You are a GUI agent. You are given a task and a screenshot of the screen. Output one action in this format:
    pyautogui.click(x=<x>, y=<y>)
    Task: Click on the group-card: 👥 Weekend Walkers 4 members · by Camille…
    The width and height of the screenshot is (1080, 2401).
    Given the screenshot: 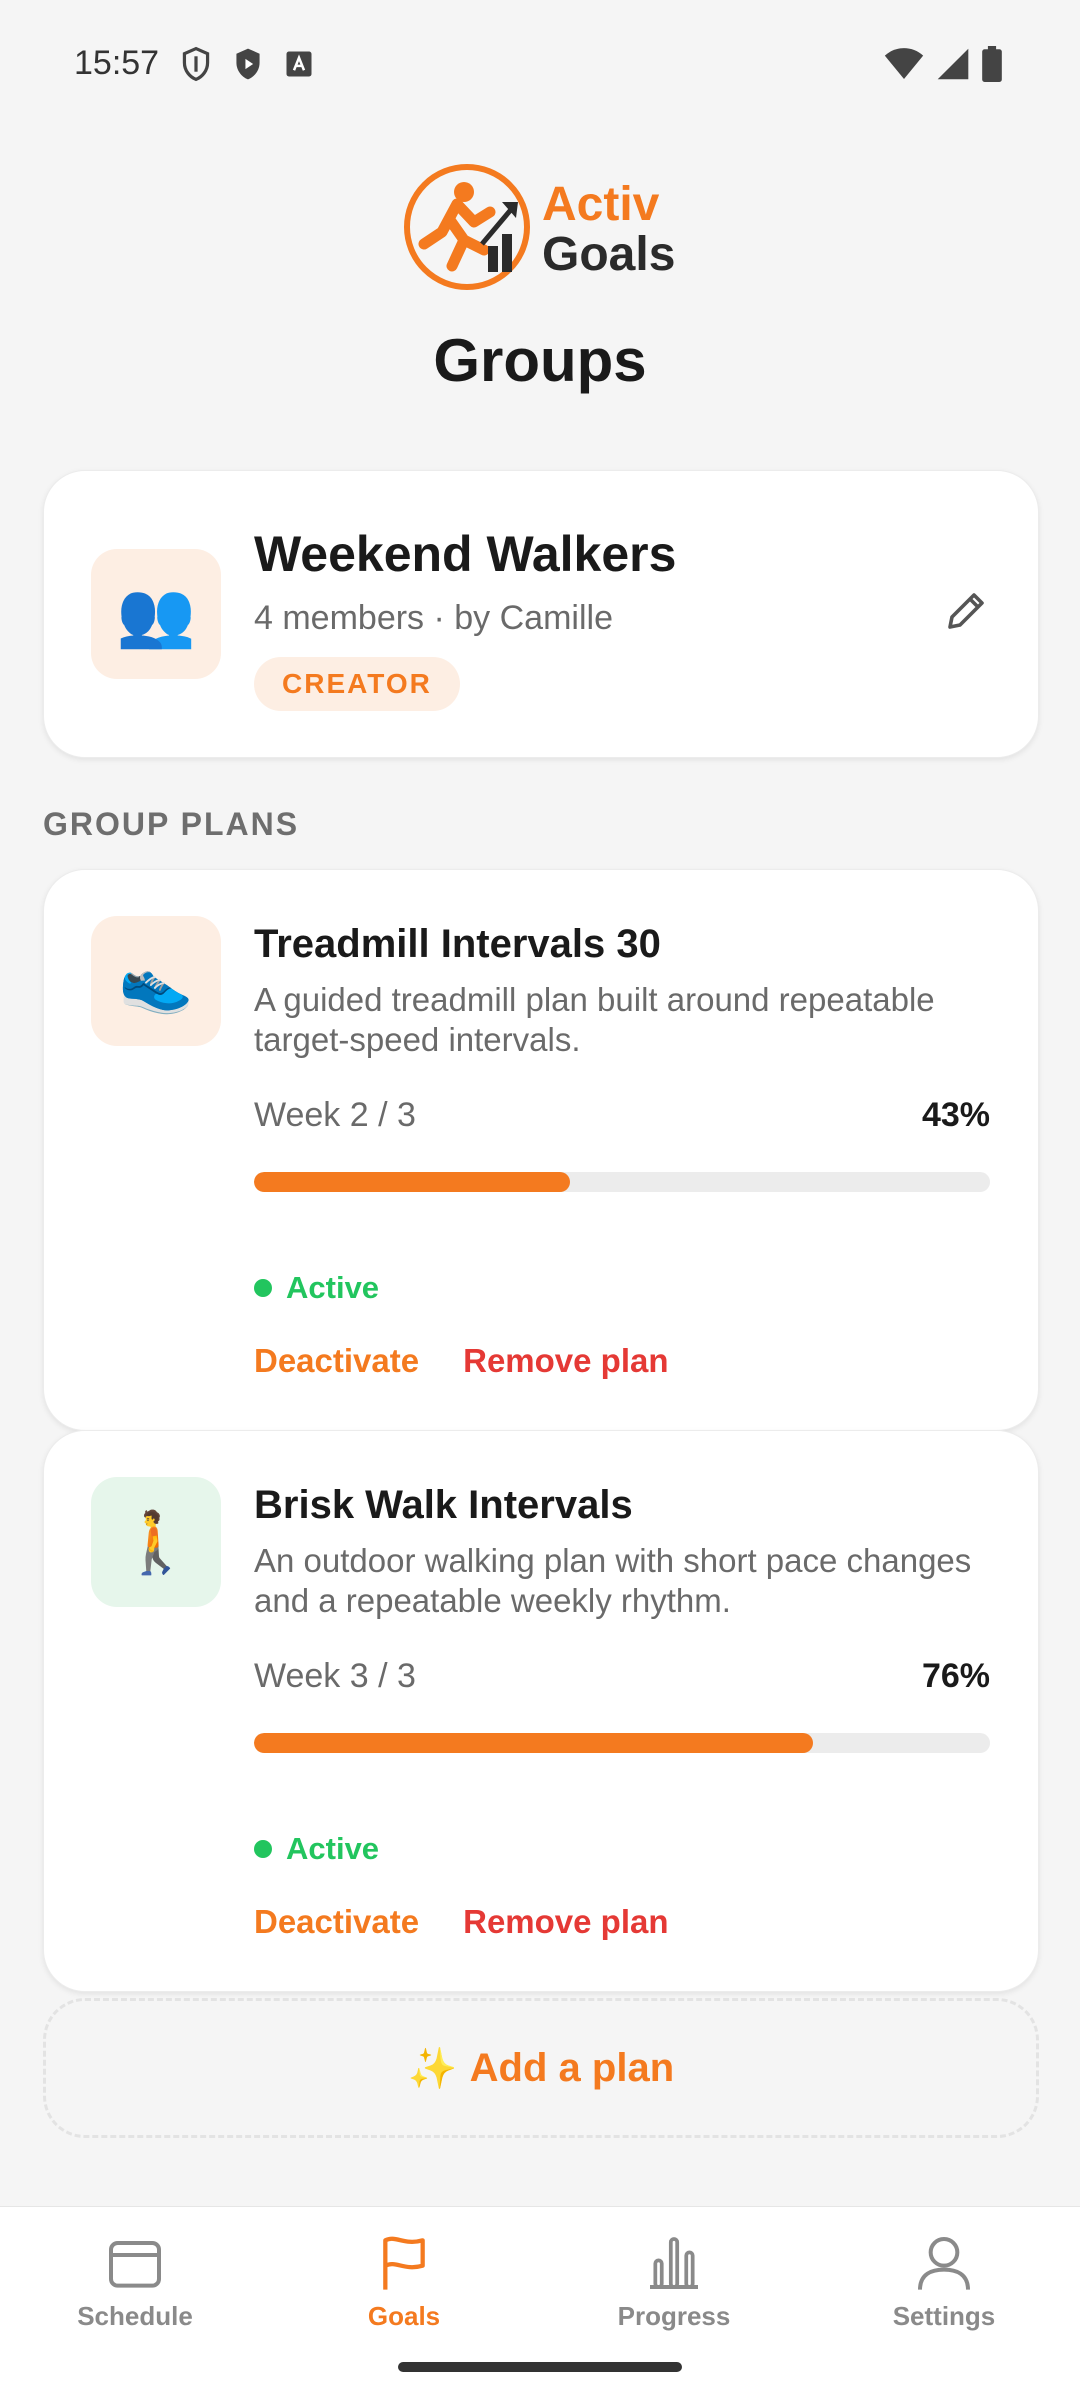 What is the action you would take?
    pyautogui.click(x=541, y=614)
    